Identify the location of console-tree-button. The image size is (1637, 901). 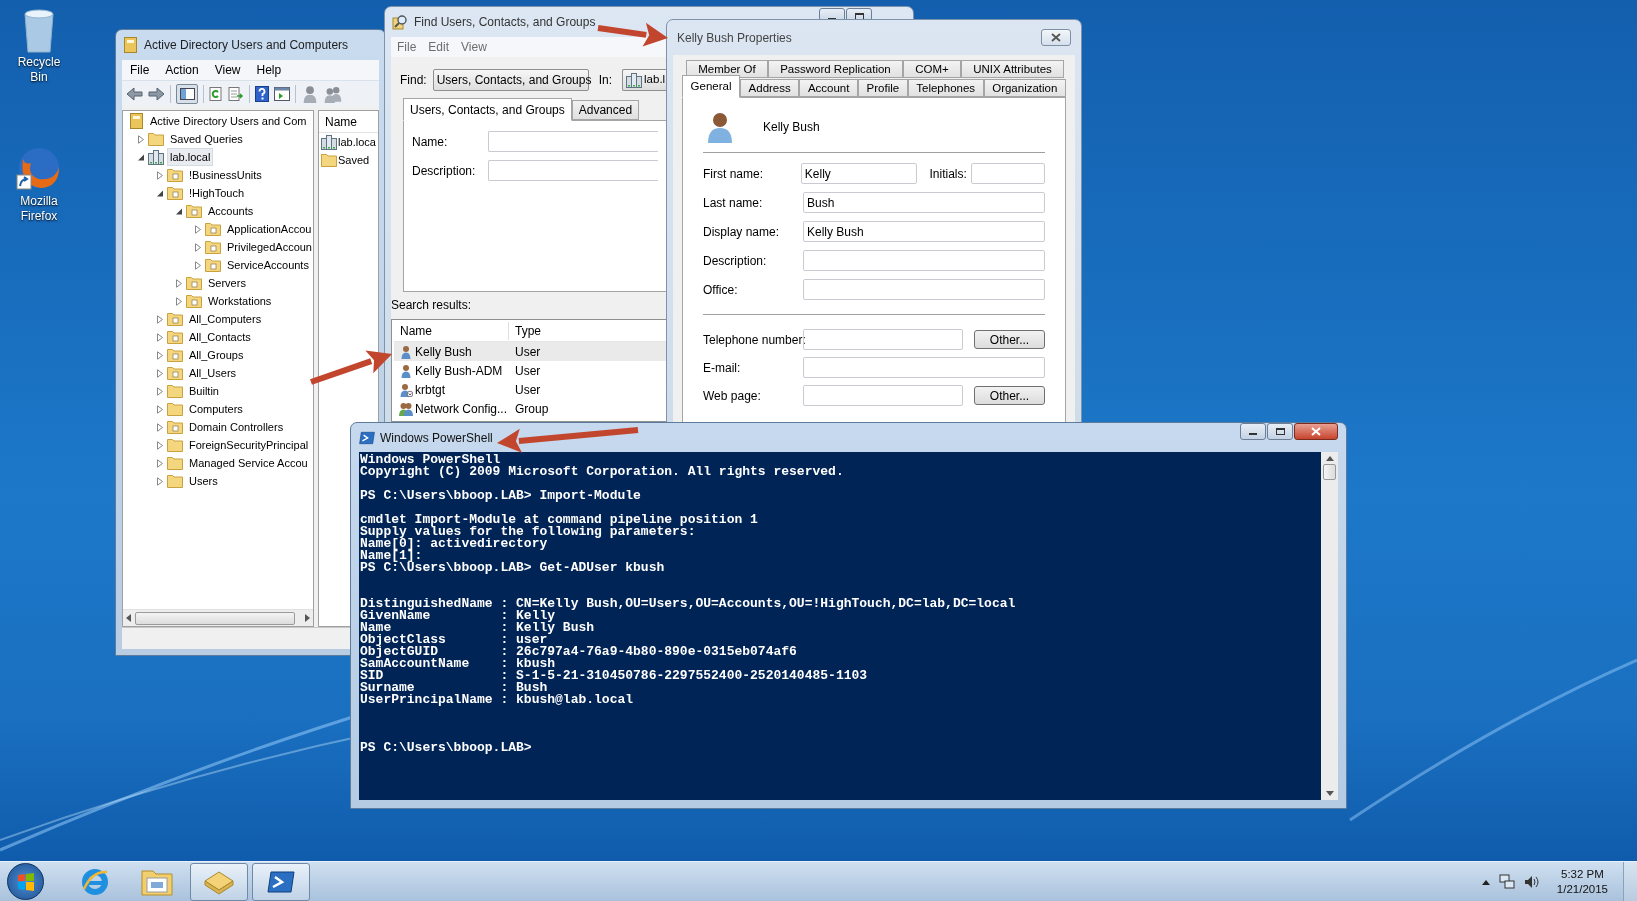
(187, 93).